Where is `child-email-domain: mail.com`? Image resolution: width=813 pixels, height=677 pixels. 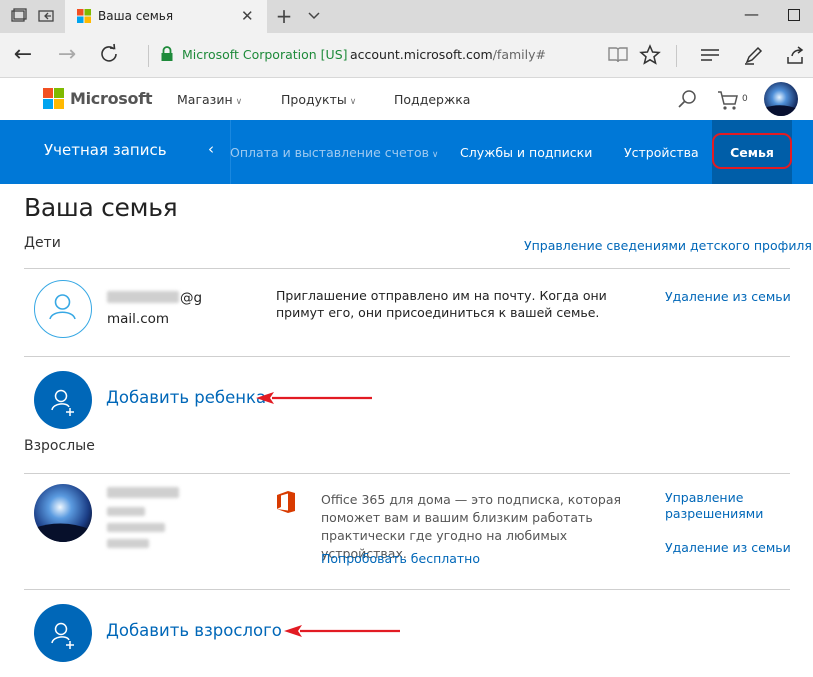 child-email-domain: mail.com is located at coordinates (138, 319).